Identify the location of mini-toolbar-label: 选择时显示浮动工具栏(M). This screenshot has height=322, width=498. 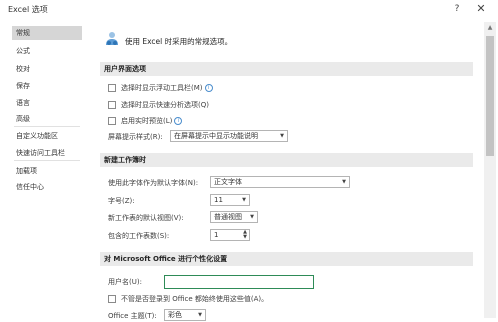
(162, 88).